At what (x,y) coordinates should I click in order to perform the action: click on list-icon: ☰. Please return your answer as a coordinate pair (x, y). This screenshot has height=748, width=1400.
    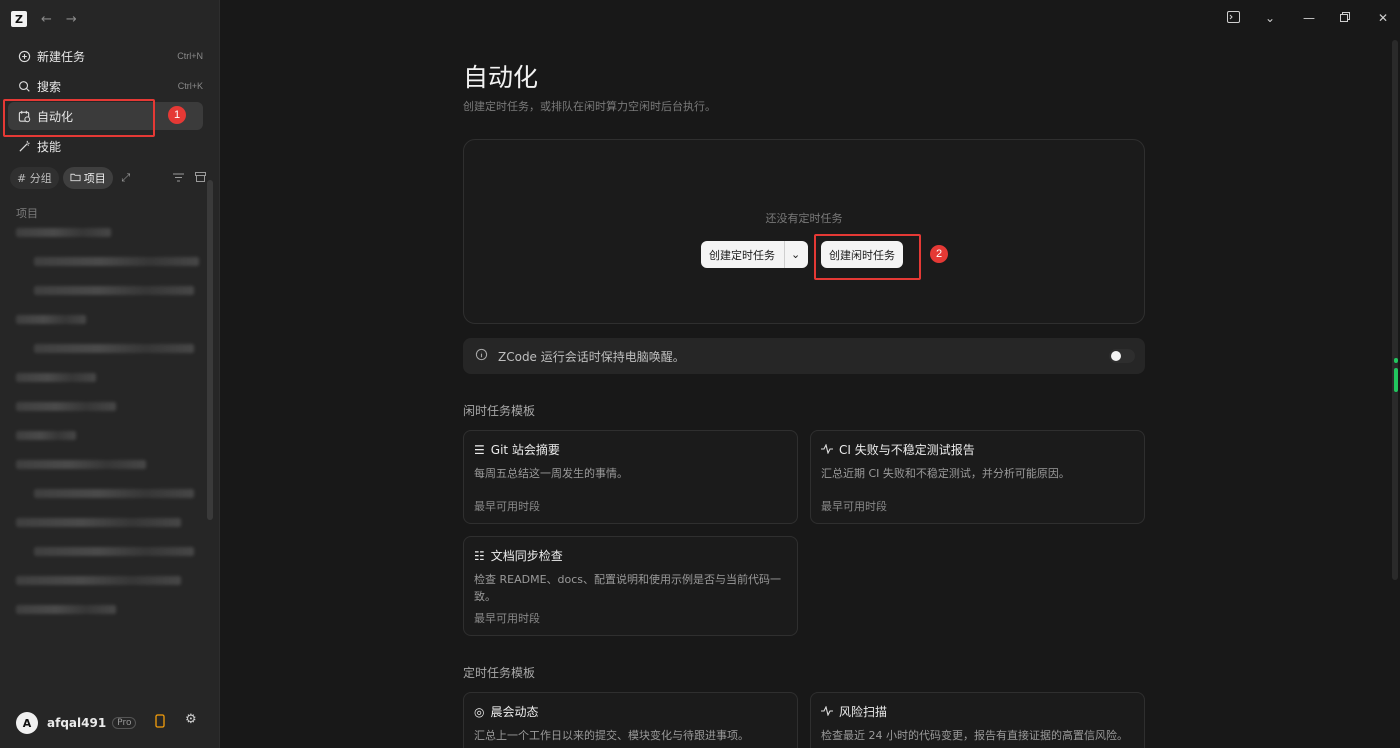
    Looking at the image, I should click on (479, 449).